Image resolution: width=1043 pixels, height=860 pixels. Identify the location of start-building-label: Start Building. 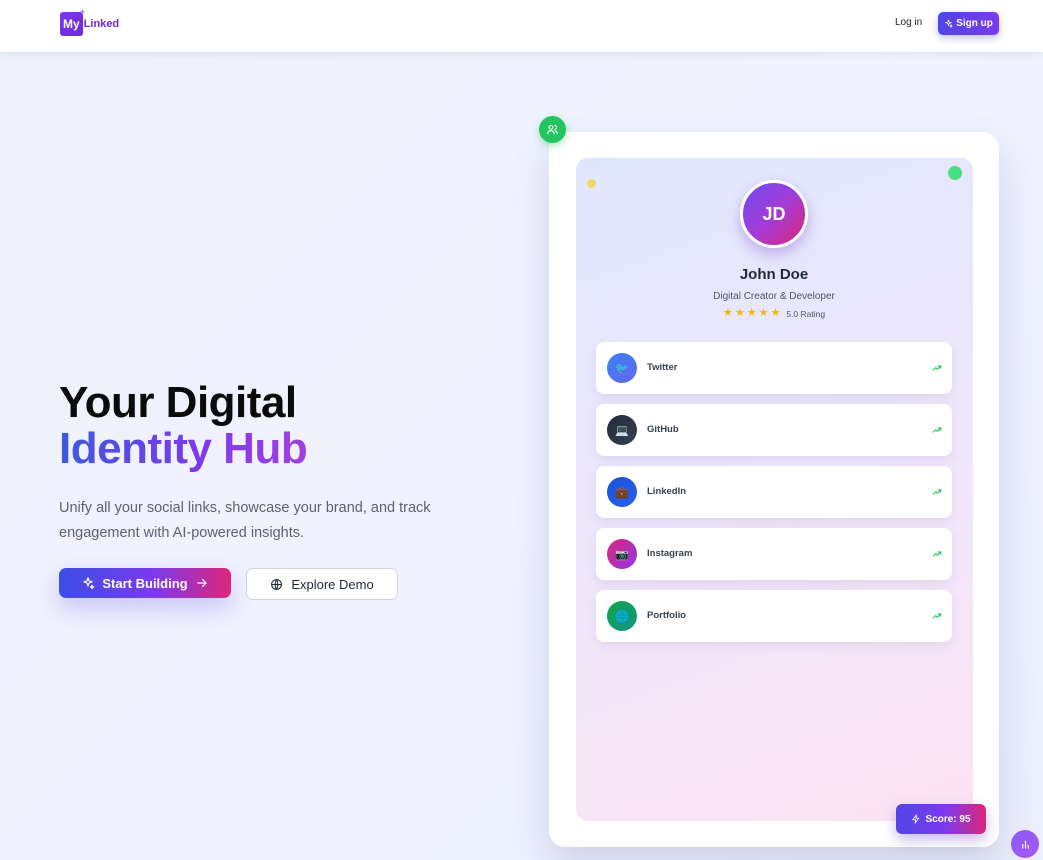
(145, 583).